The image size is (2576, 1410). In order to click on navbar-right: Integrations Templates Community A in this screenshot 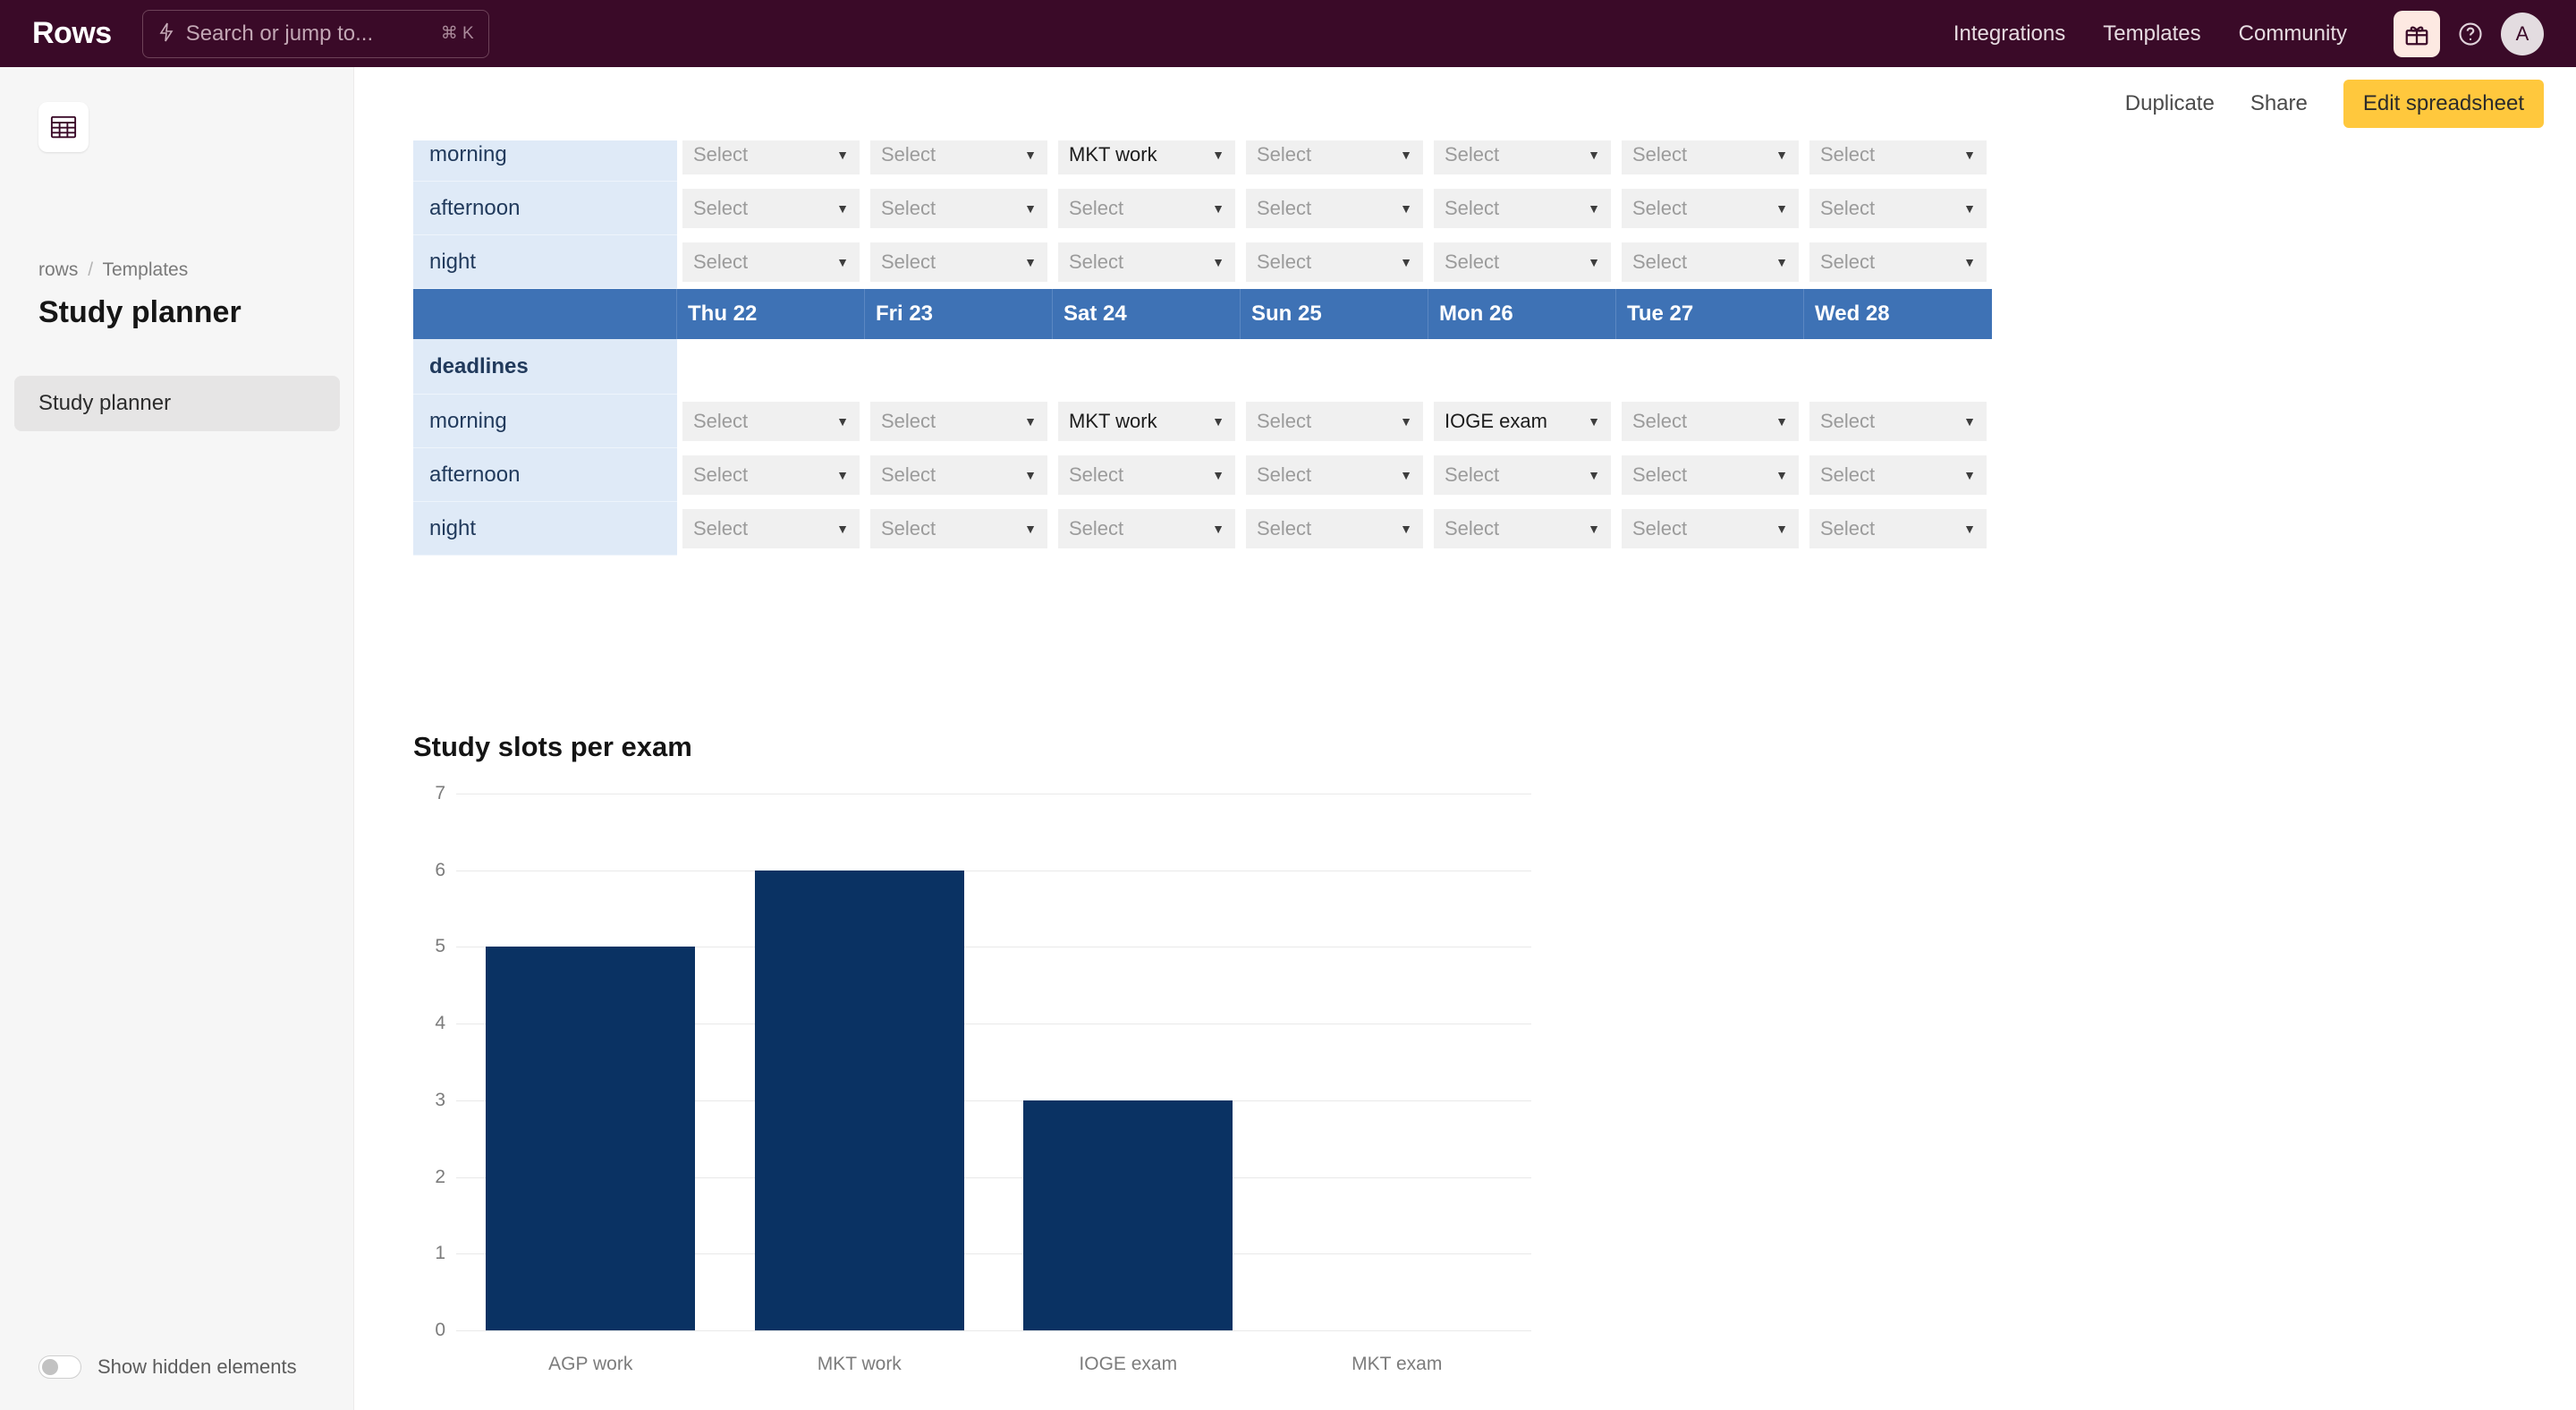, I will do `click(2248, 34)`.